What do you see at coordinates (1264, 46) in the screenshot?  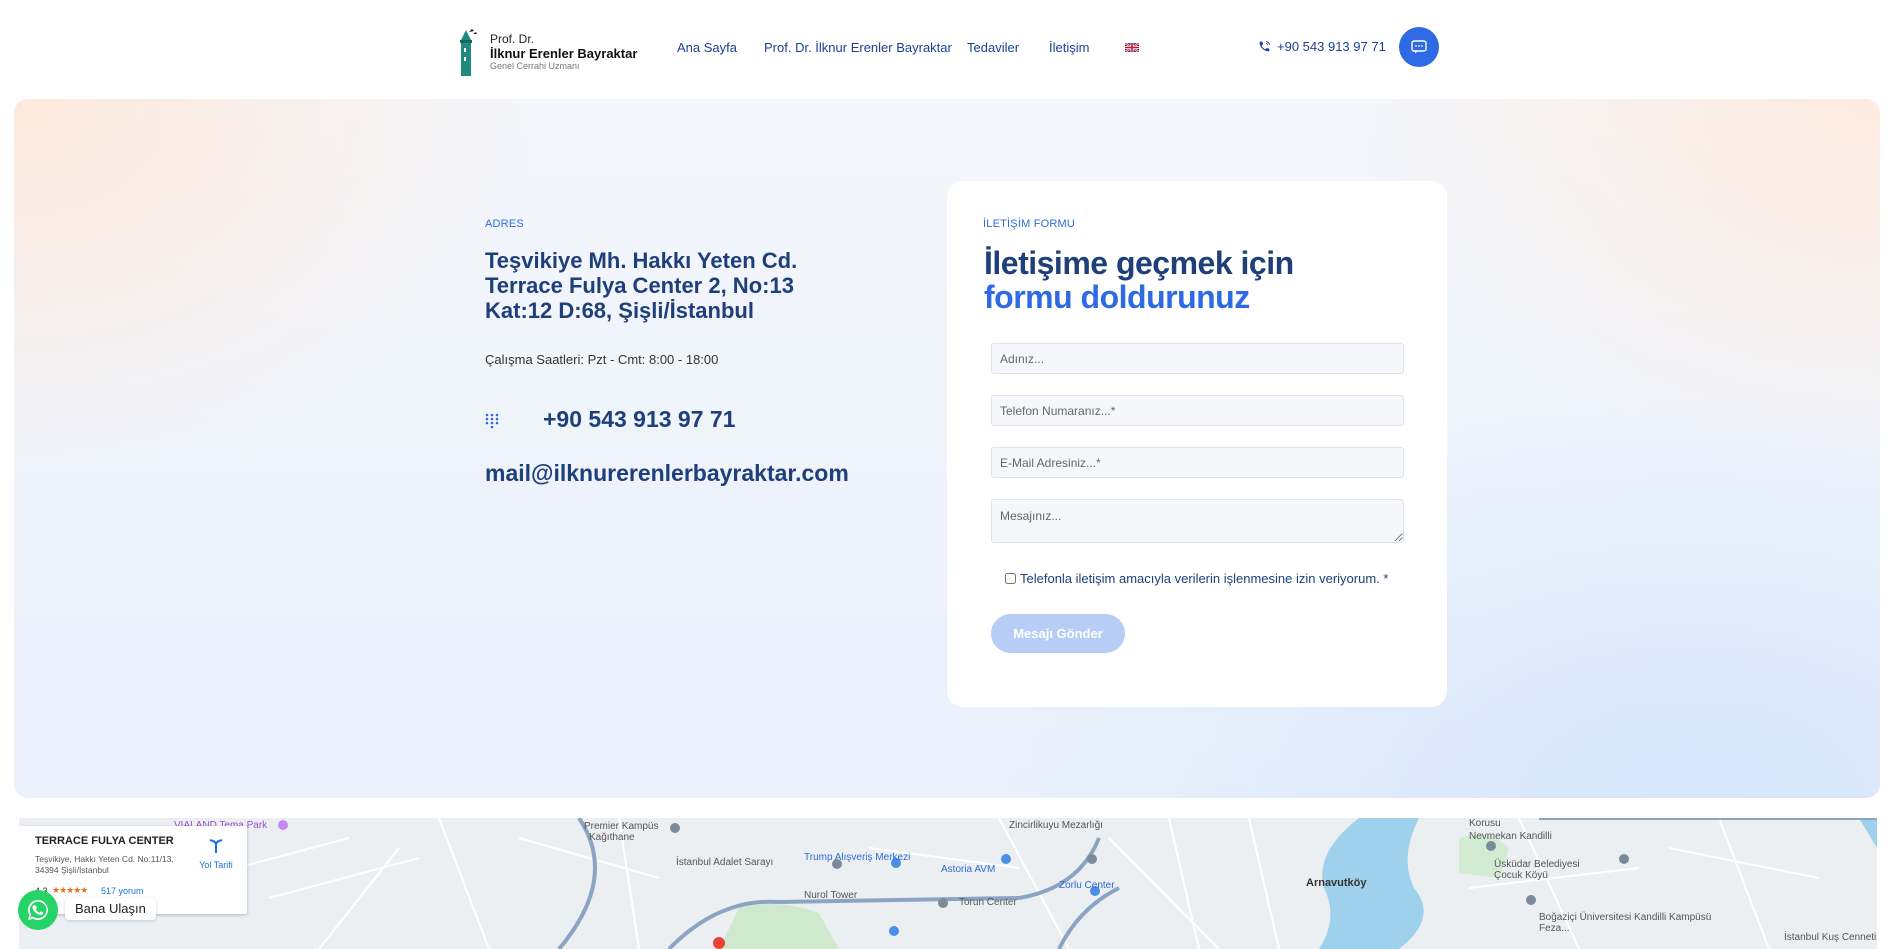 I see `phone-icon` at bounding box center [1264, 46].